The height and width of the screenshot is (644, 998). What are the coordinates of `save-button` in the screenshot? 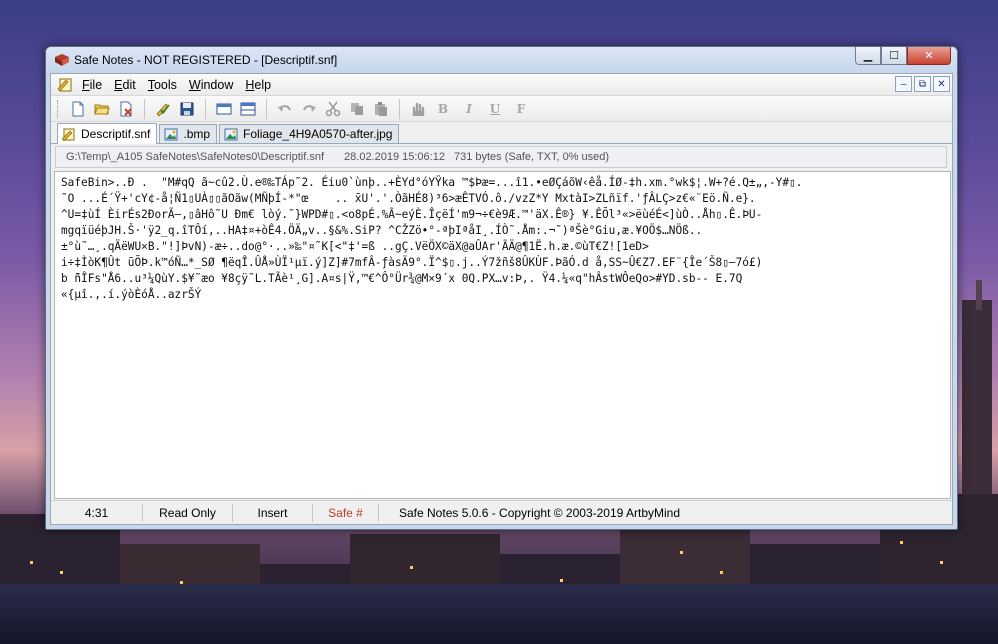 It's located at (187, 109).